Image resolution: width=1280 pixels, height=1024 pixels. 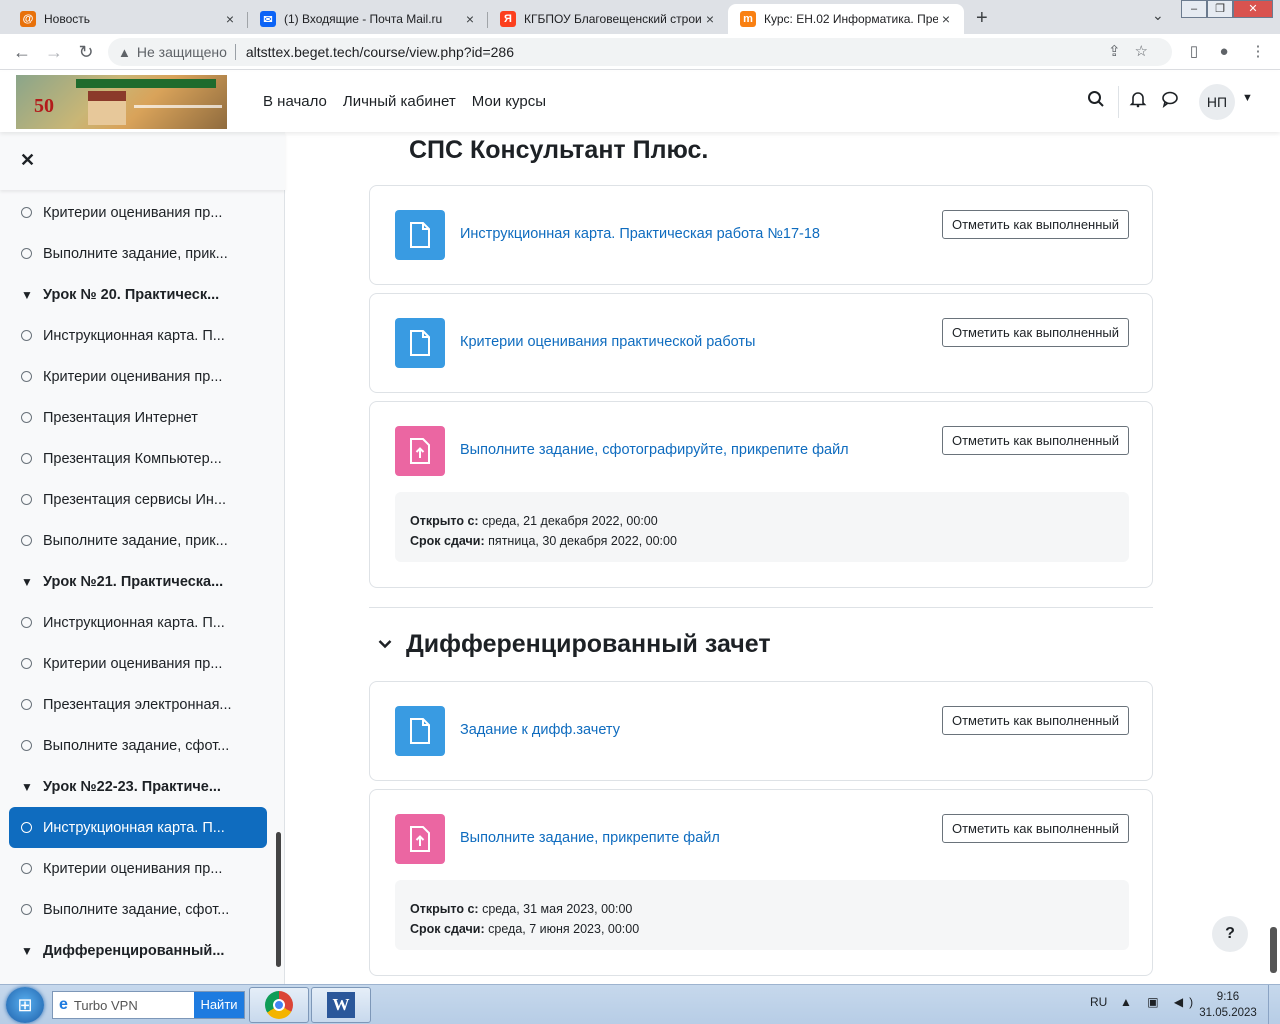 I want to click on college-logo: 50, so click(x=121, y=102).